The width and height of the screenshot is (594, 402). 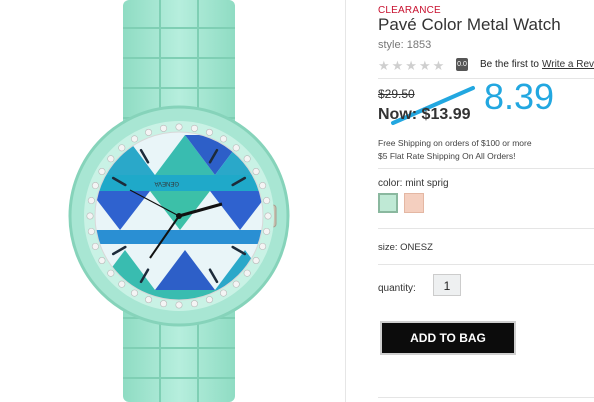 What do you see at coordinates (509, 64) in the screenshot?
I see `first-review-text: Be the first to` at bounding box center [509, 64].